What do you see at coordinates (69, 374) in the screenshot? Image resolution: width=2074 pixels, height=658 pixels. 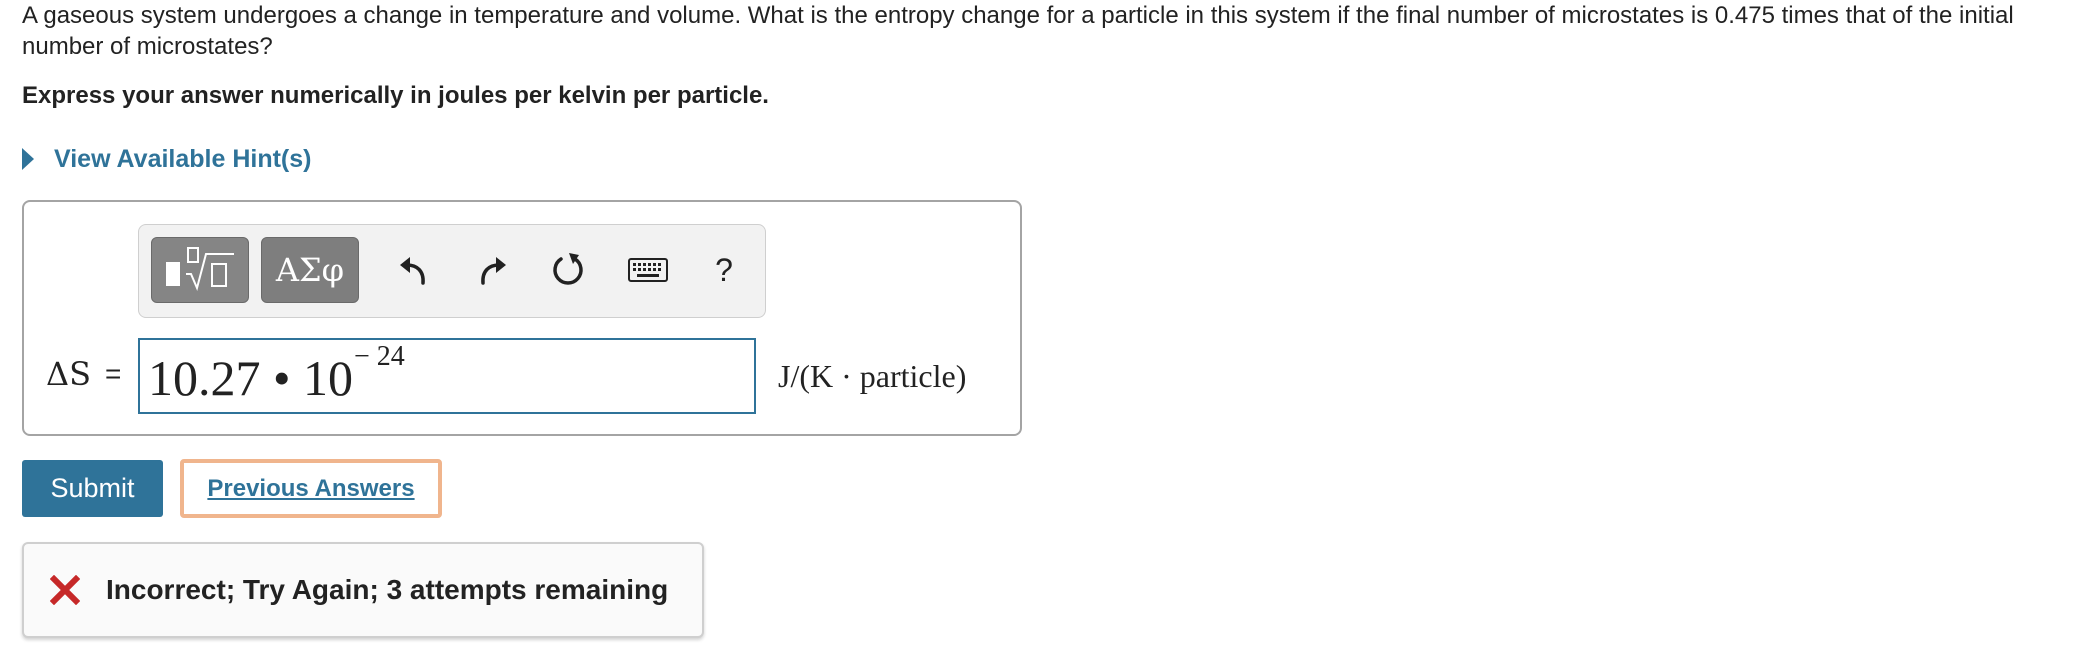 I see `variable-label: ΔS` at bounding box center [69, 374].